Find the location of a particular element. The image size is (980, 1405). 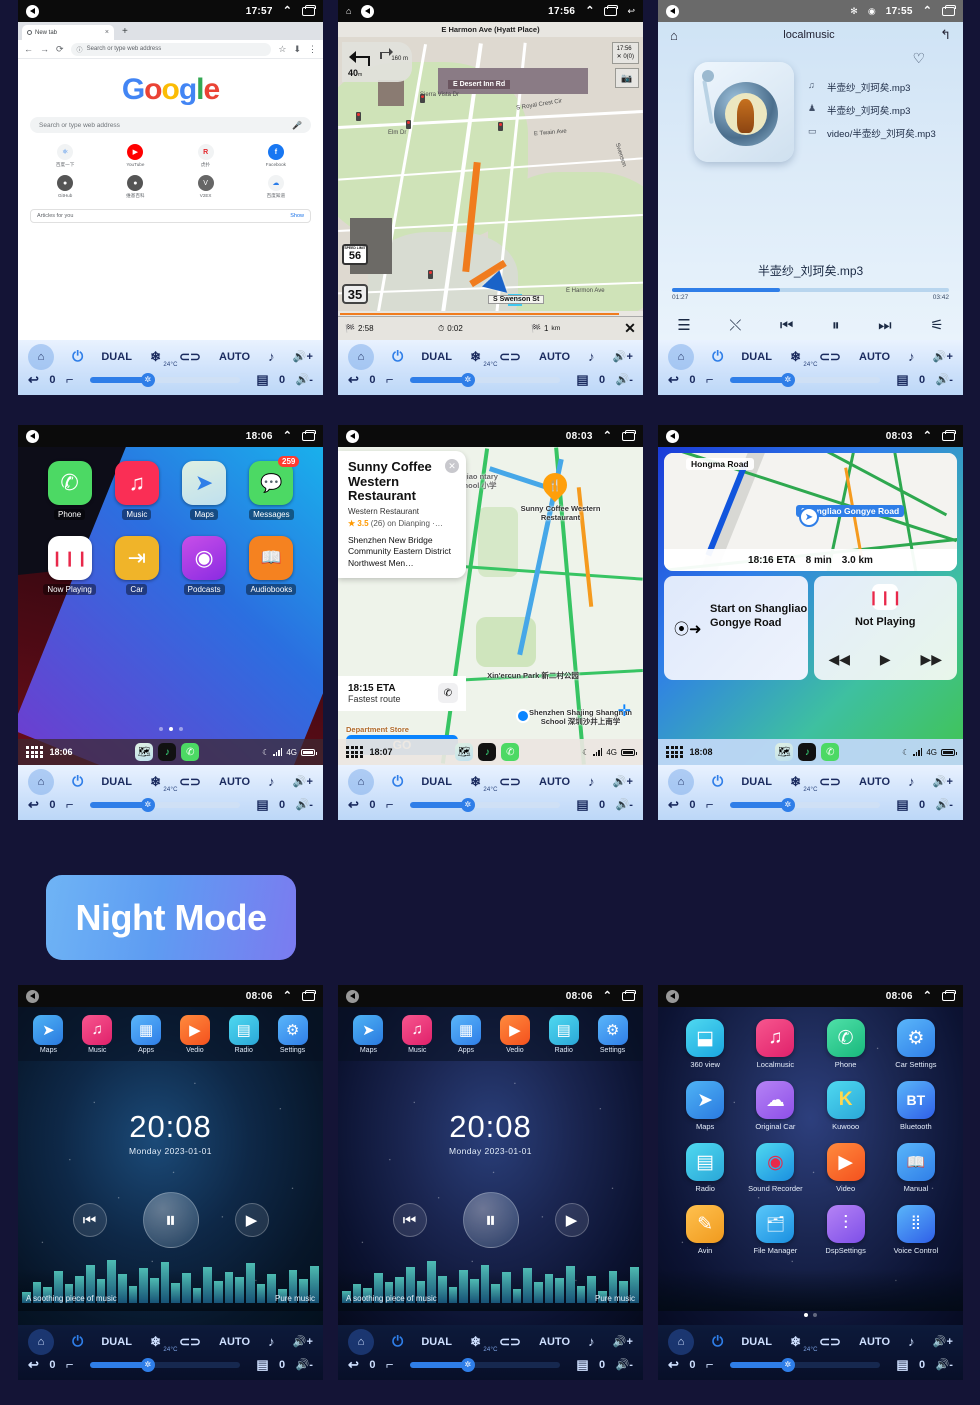

microphone-icon: 🎤 is located at coordinates (297, 125).